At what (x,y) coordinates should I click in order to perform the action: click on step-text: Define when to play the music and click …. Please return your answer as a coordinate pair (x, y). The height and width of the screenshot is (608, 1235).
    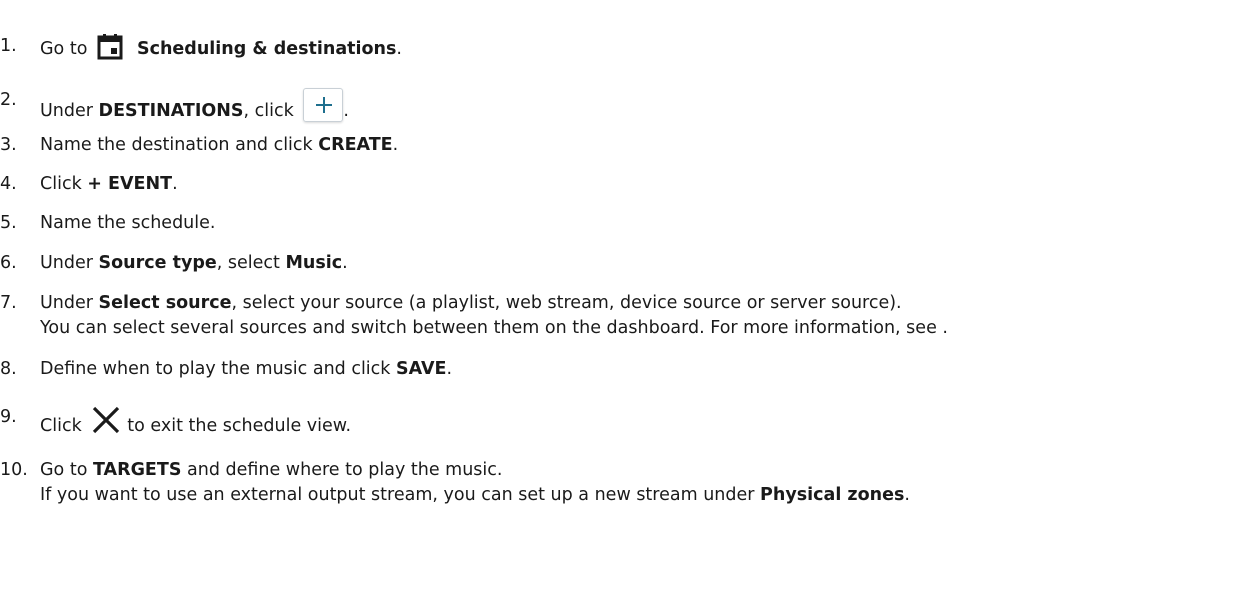
    Looking at the image, I should click on (246, 369).